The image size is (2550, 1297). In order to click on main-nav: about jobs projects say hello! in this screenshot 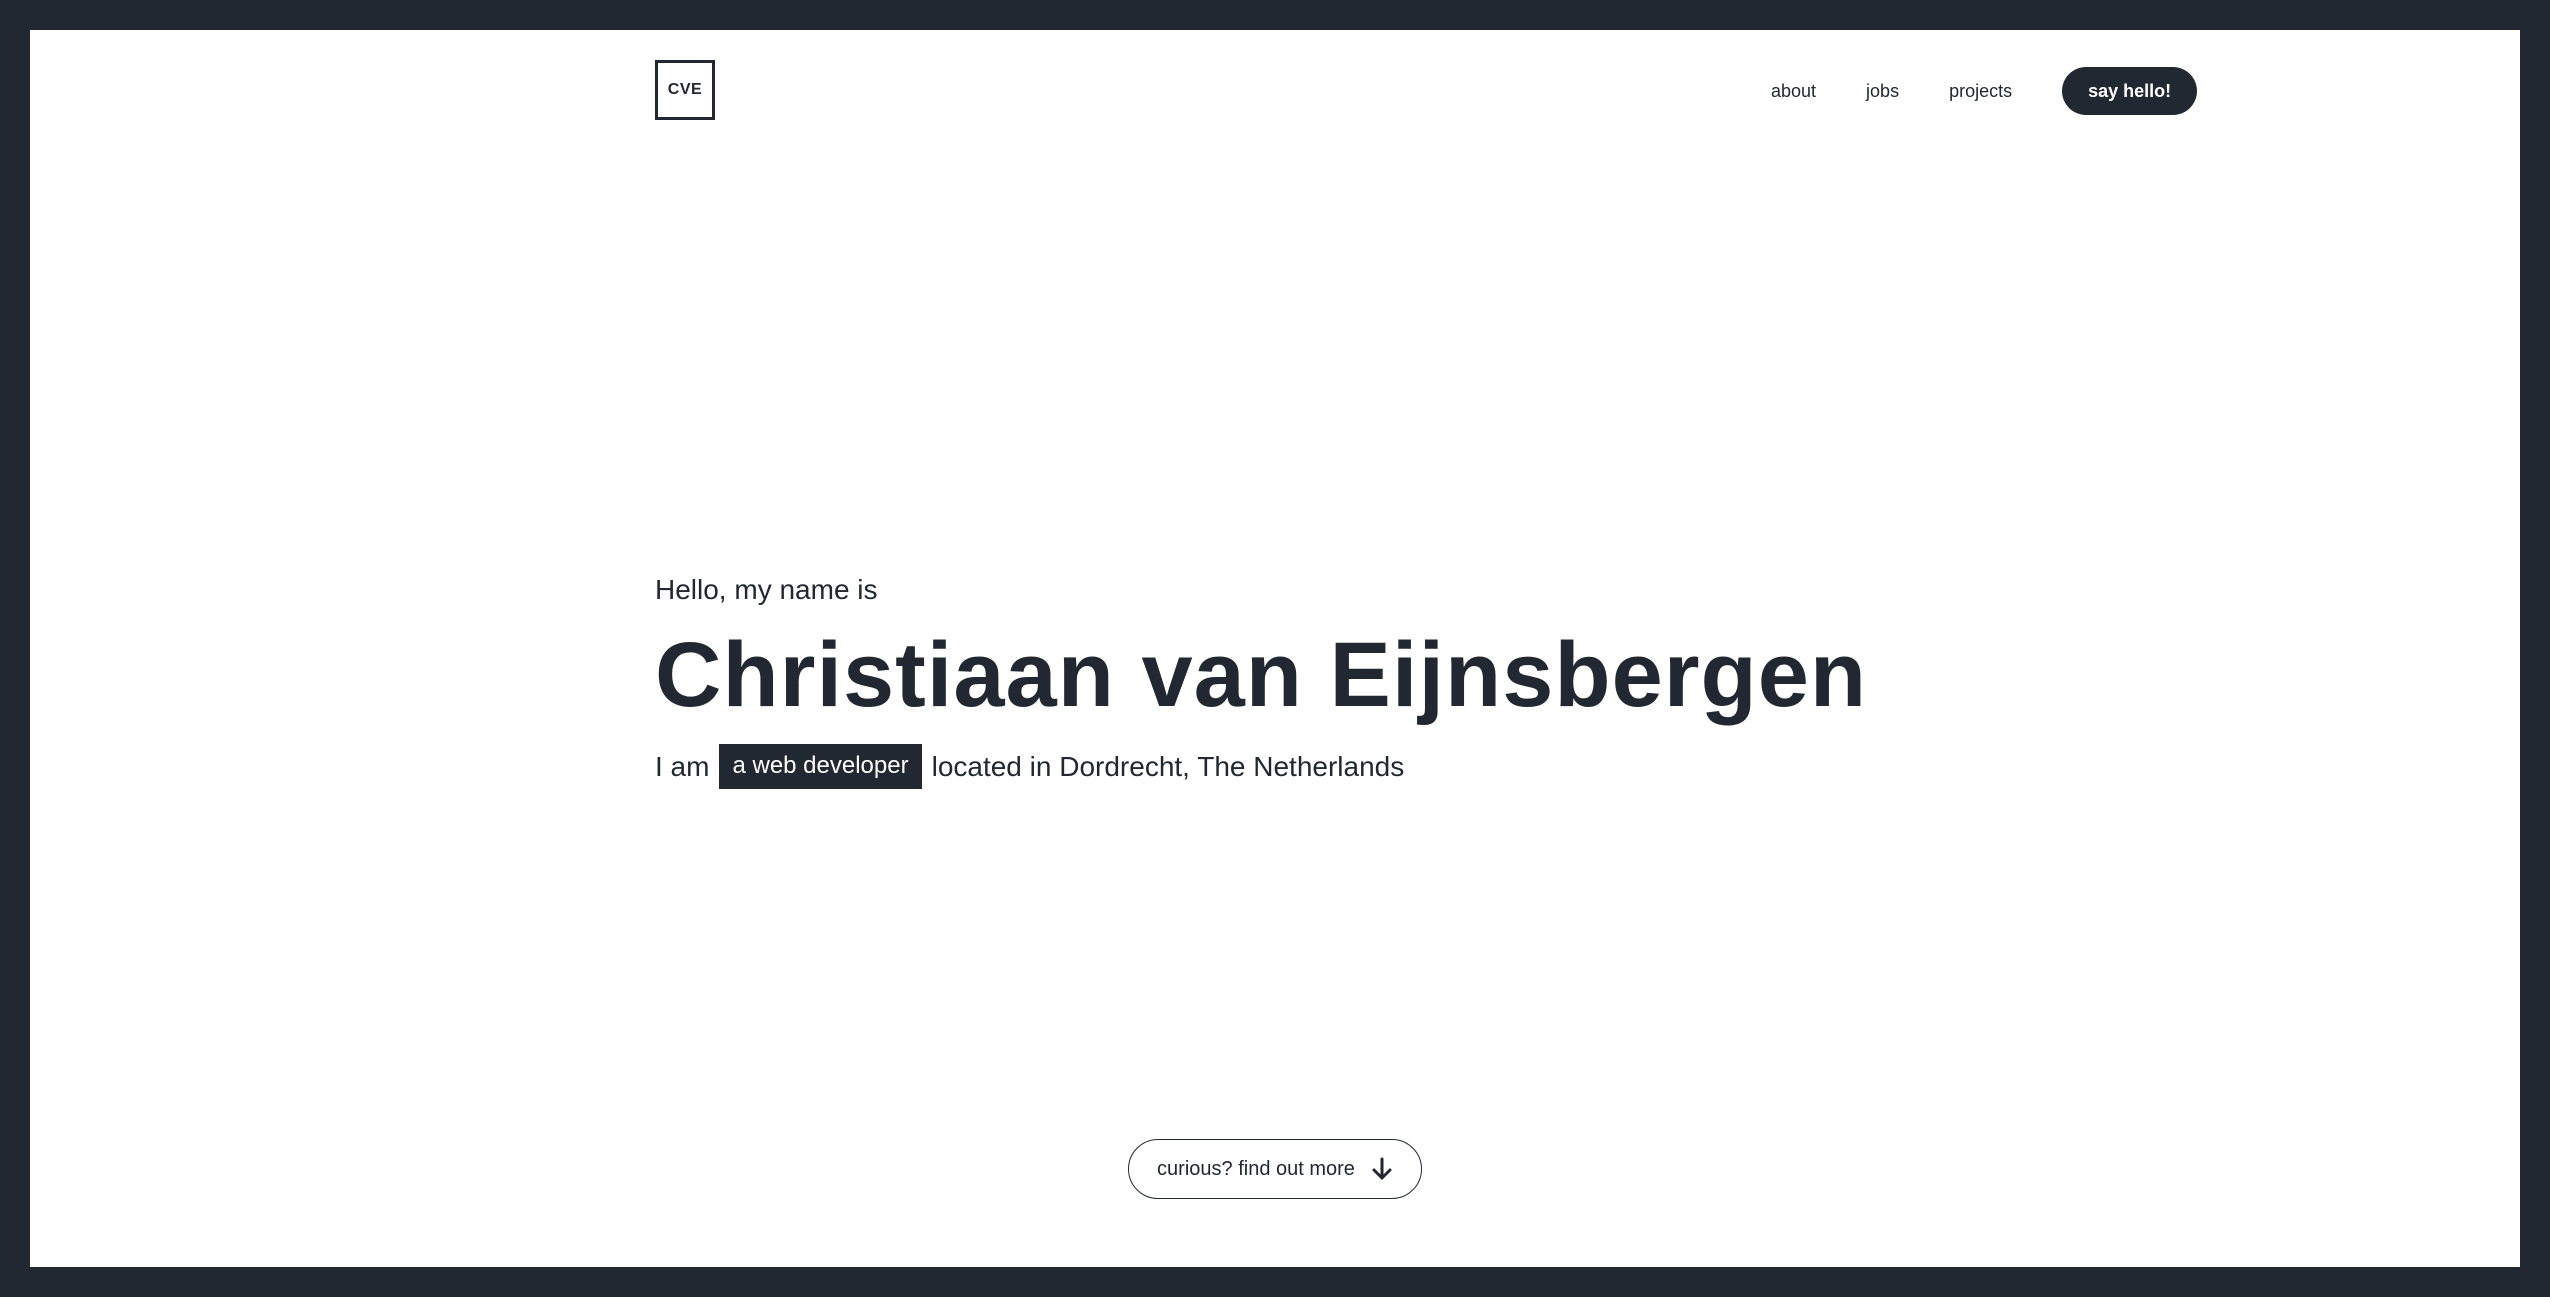, I will do `click(1984, 91)`.